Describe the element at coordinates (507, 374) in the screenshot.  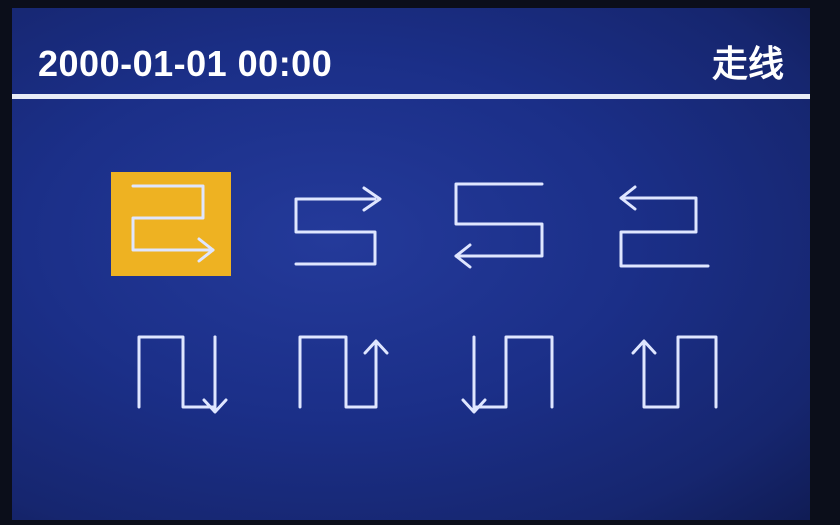
I see `zigzag-down-end-left-icon` at that location.